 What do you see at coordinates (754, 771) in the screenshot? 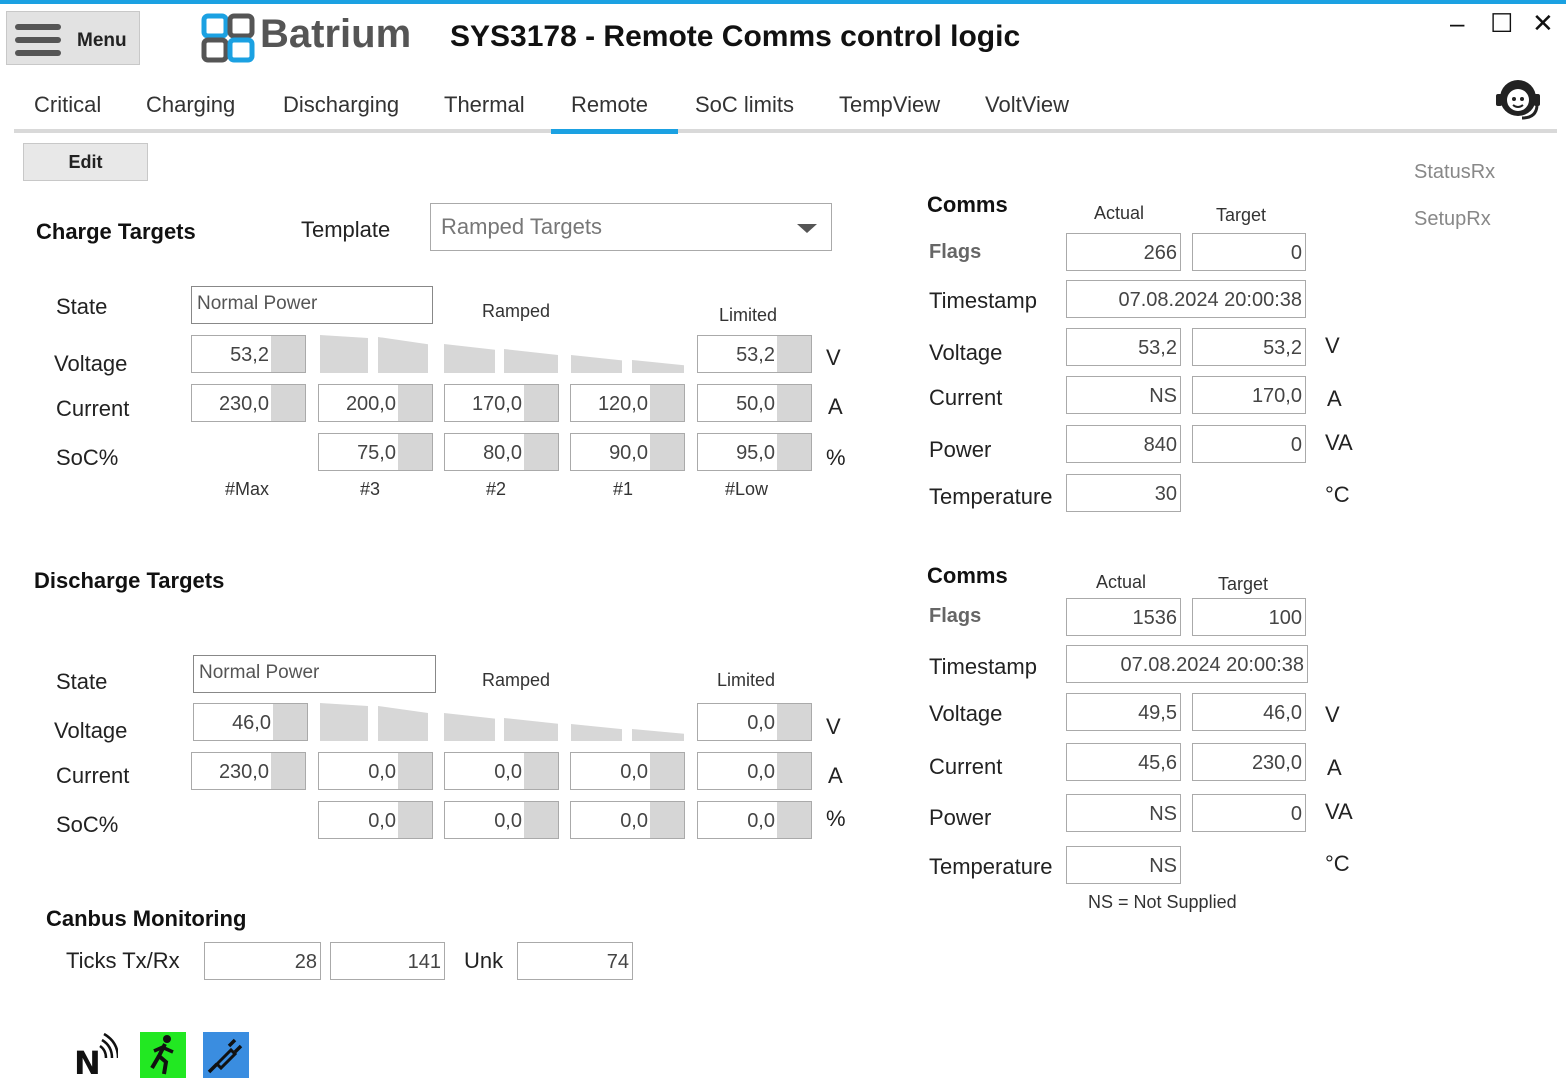
I see `discharge-current-low-field: 0,0` at bounding box center [754, 771].